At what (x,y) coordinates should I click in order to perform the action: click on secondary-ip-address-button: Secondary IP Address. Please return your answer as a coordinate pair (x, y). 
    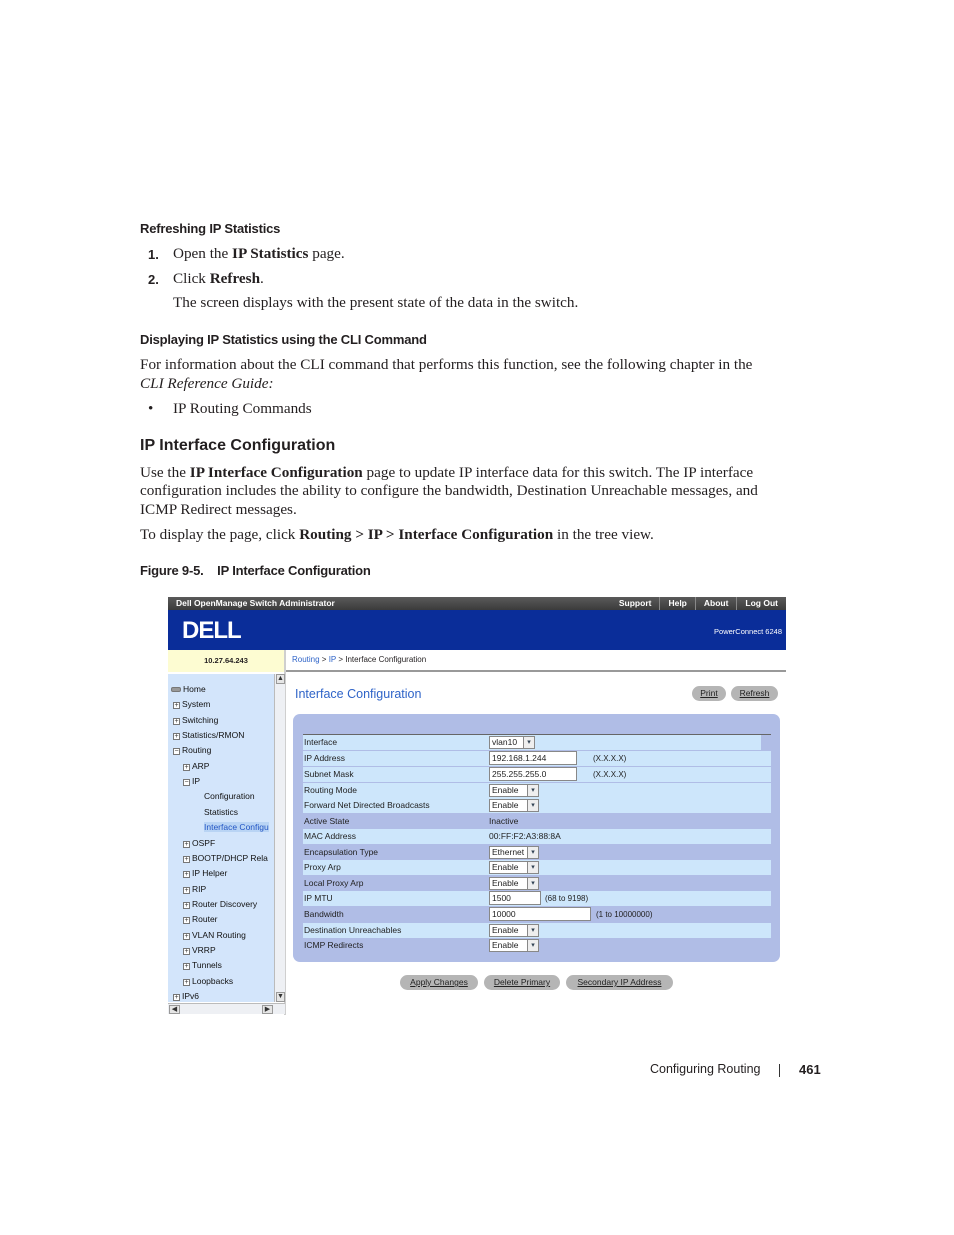
    Looking at the image, I should click on (619, 982).